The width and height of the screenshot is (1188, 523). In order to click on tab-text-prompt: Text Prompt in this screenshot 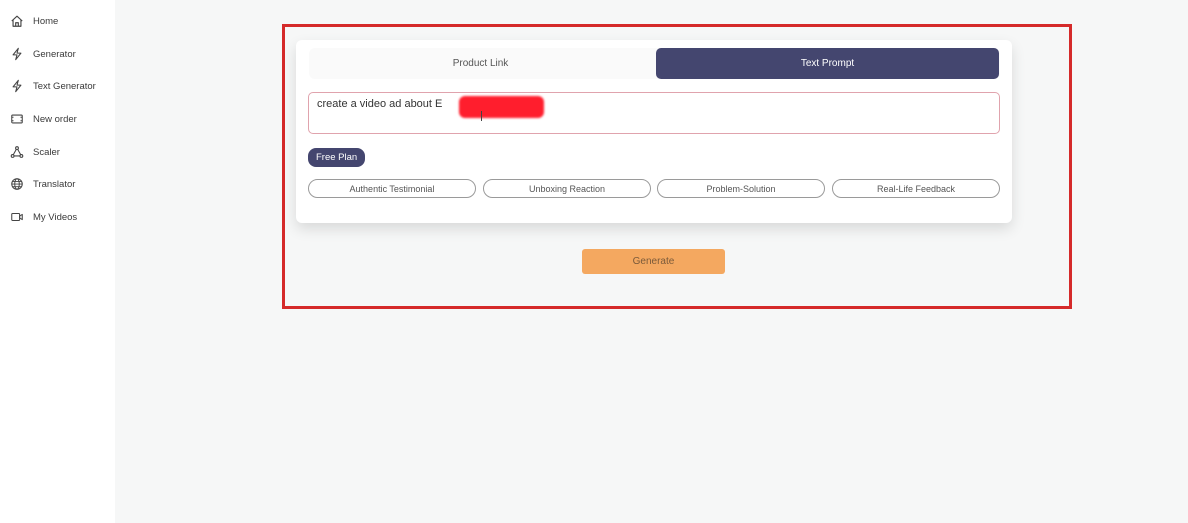, I will do `click(827, 63)`.